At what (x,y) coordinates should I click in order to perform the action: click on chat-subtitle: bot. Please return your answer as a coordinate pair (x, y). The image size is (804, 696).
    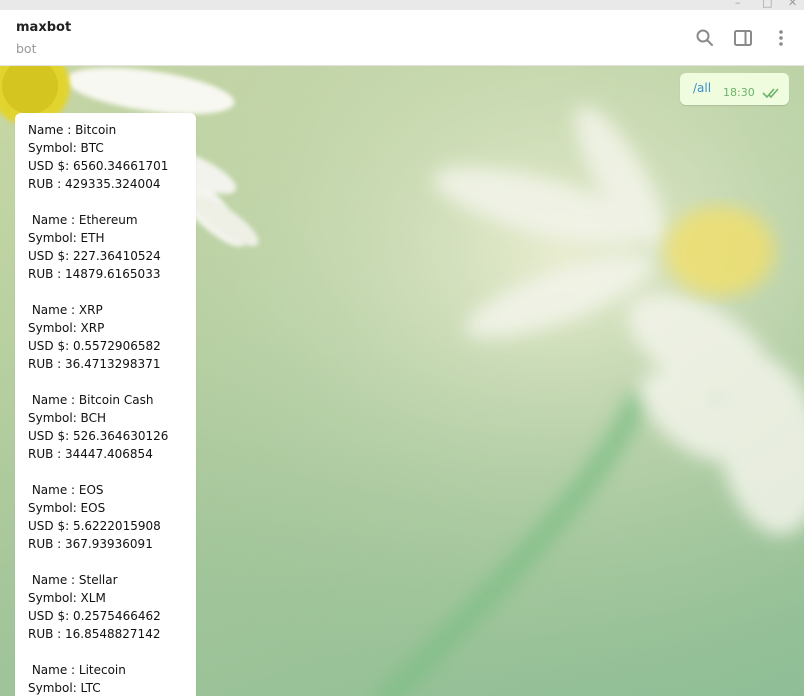
    Looking at the image, I should click on (26, 48).